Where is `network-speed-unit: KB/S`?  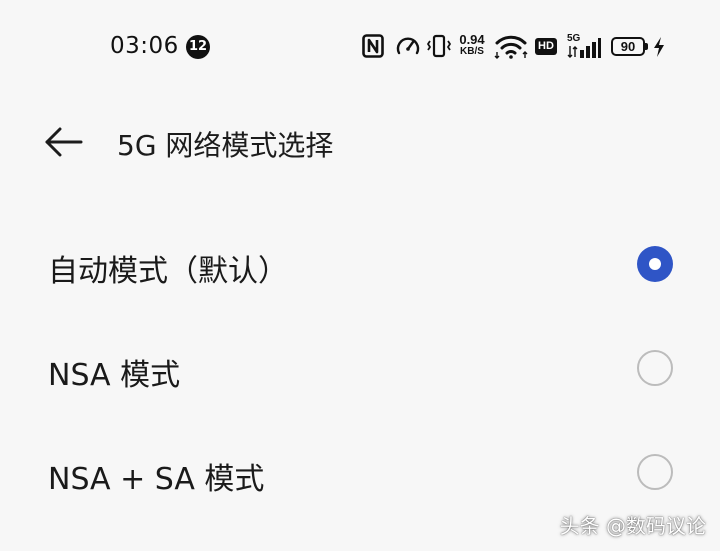 network-speed-unit: KB/S is located at coordinates (472, 51).